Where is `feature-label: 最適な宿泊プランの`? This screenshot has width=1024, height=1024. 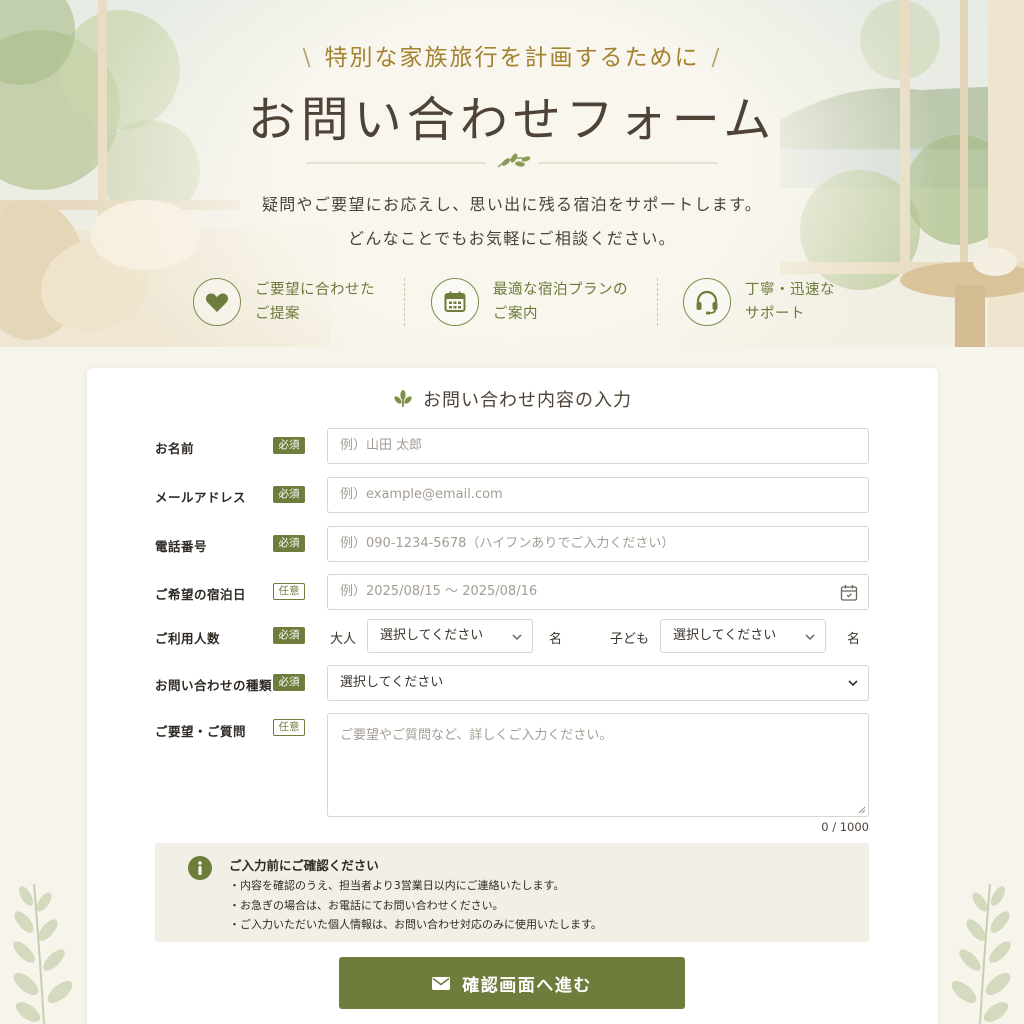 feature-label: 最適な宿泊プランの is located at coordinates (560, 290).